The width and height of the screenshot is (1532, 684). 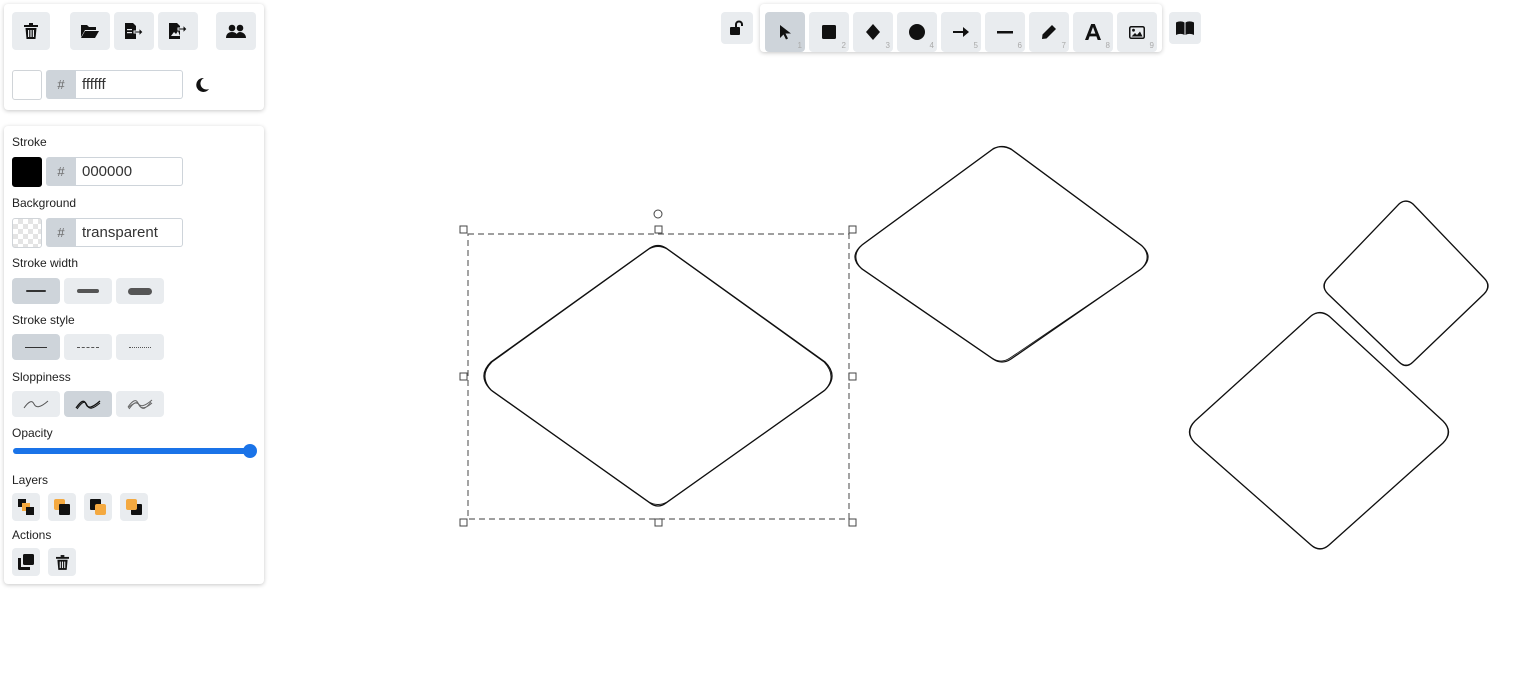 I want to click on layers-label: Layers, so click(x=30, y=480).